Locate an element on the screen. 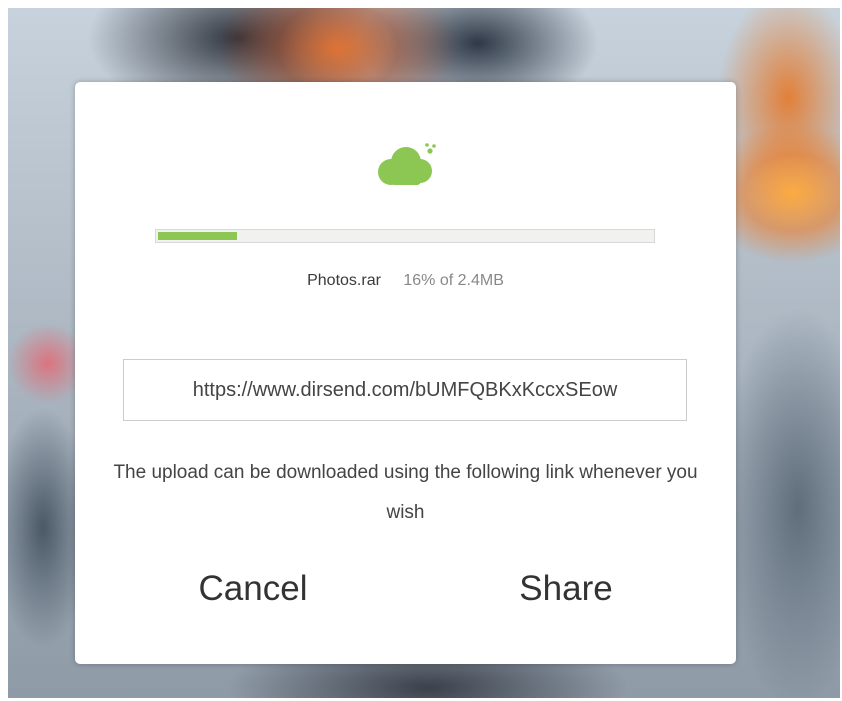  cancel-button: Cancel is located at coordinates (253, 589).